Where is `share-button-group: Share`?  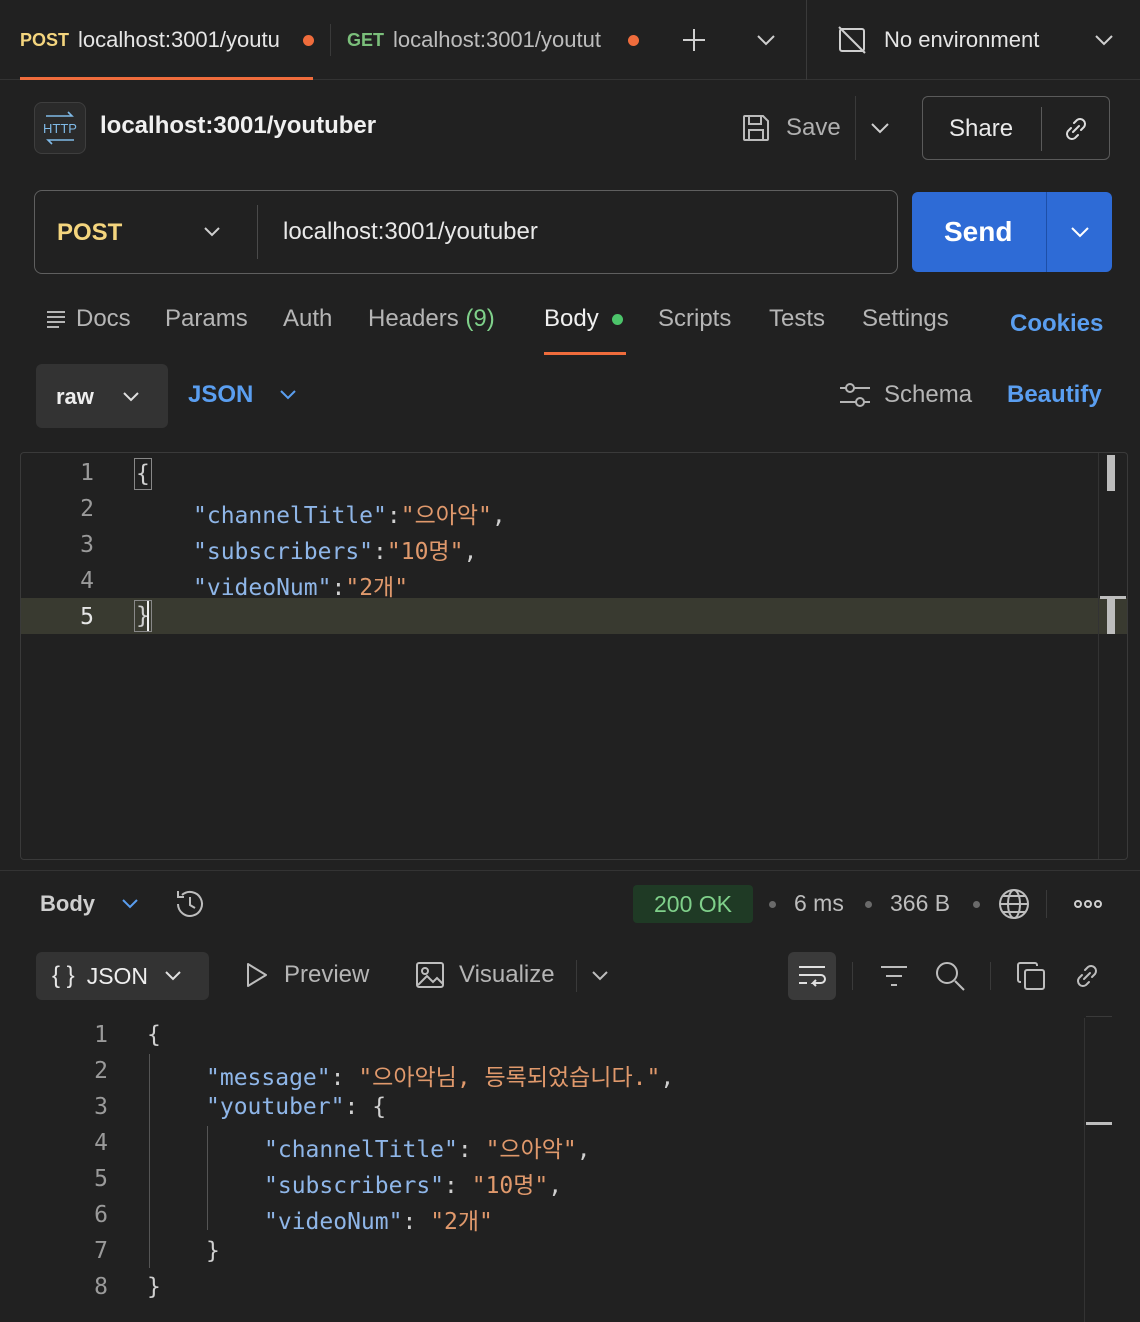
share-button-group: Share is located at coordinates (1016, 128).